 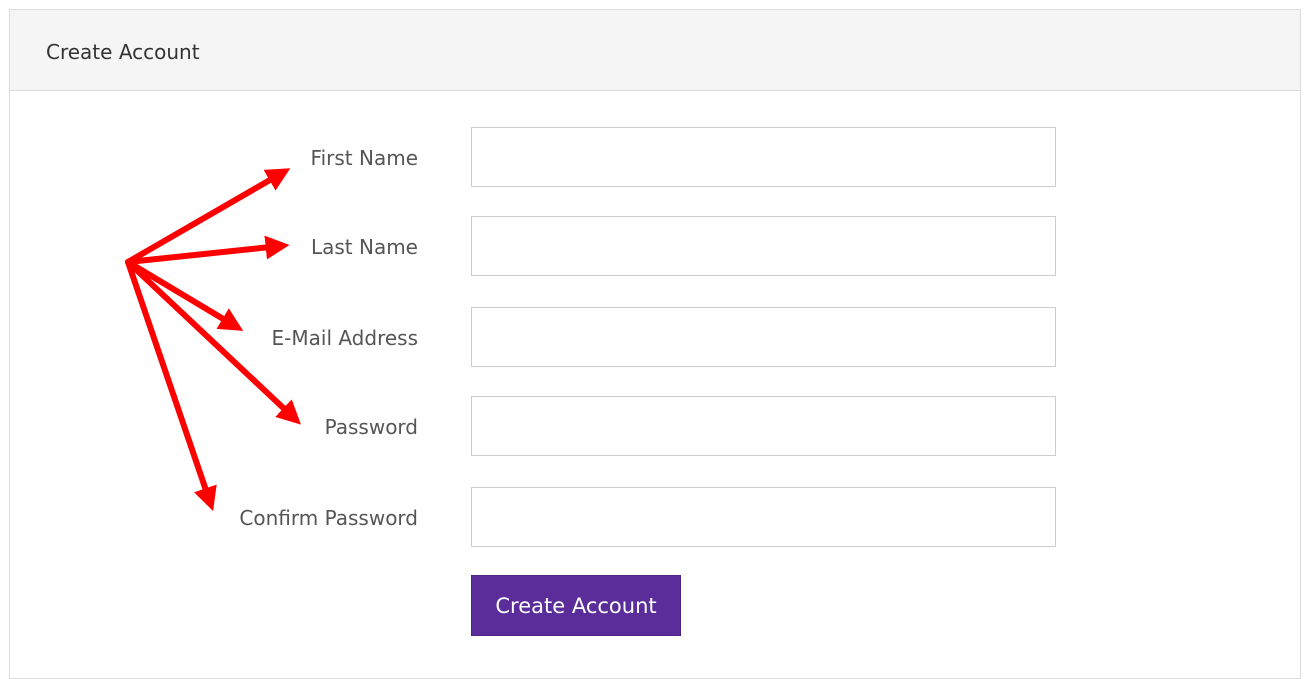 I want to click on panel-heading: Create Account, so click(x=655, y=50).